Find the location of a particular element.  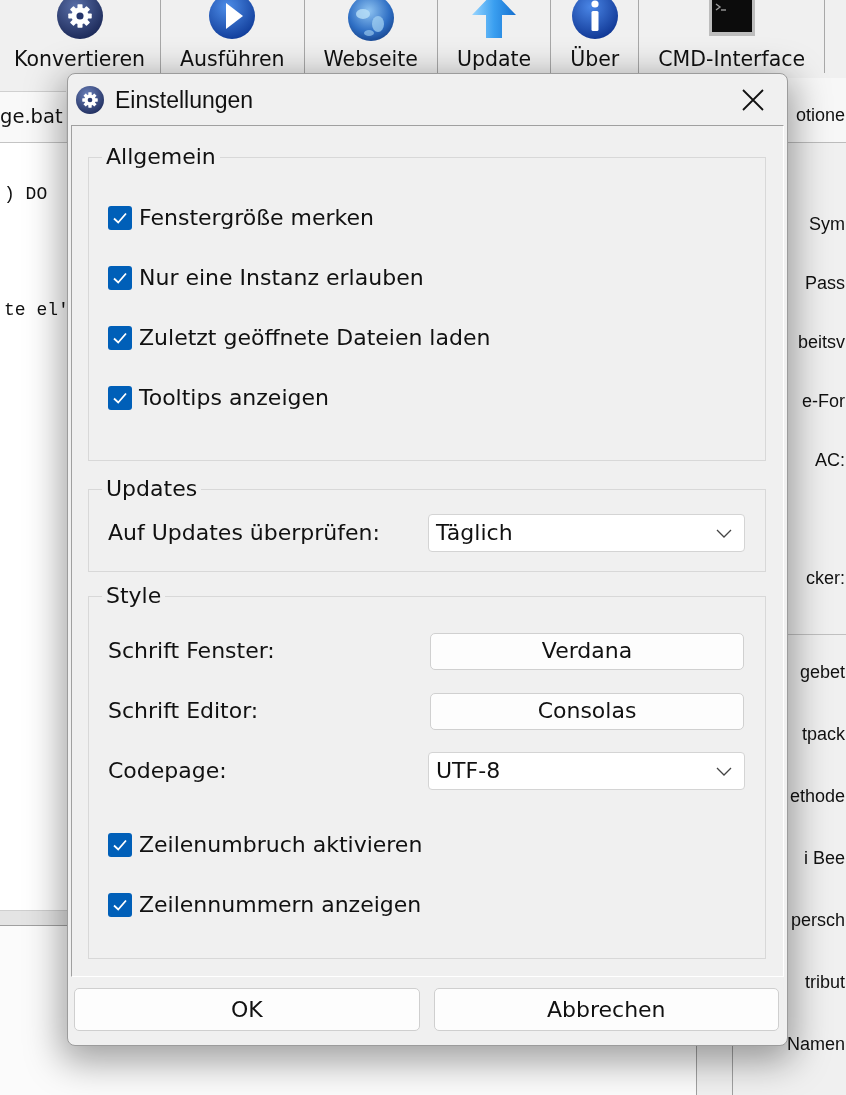

field-label: beitsv is located at coordinates (821, 341).